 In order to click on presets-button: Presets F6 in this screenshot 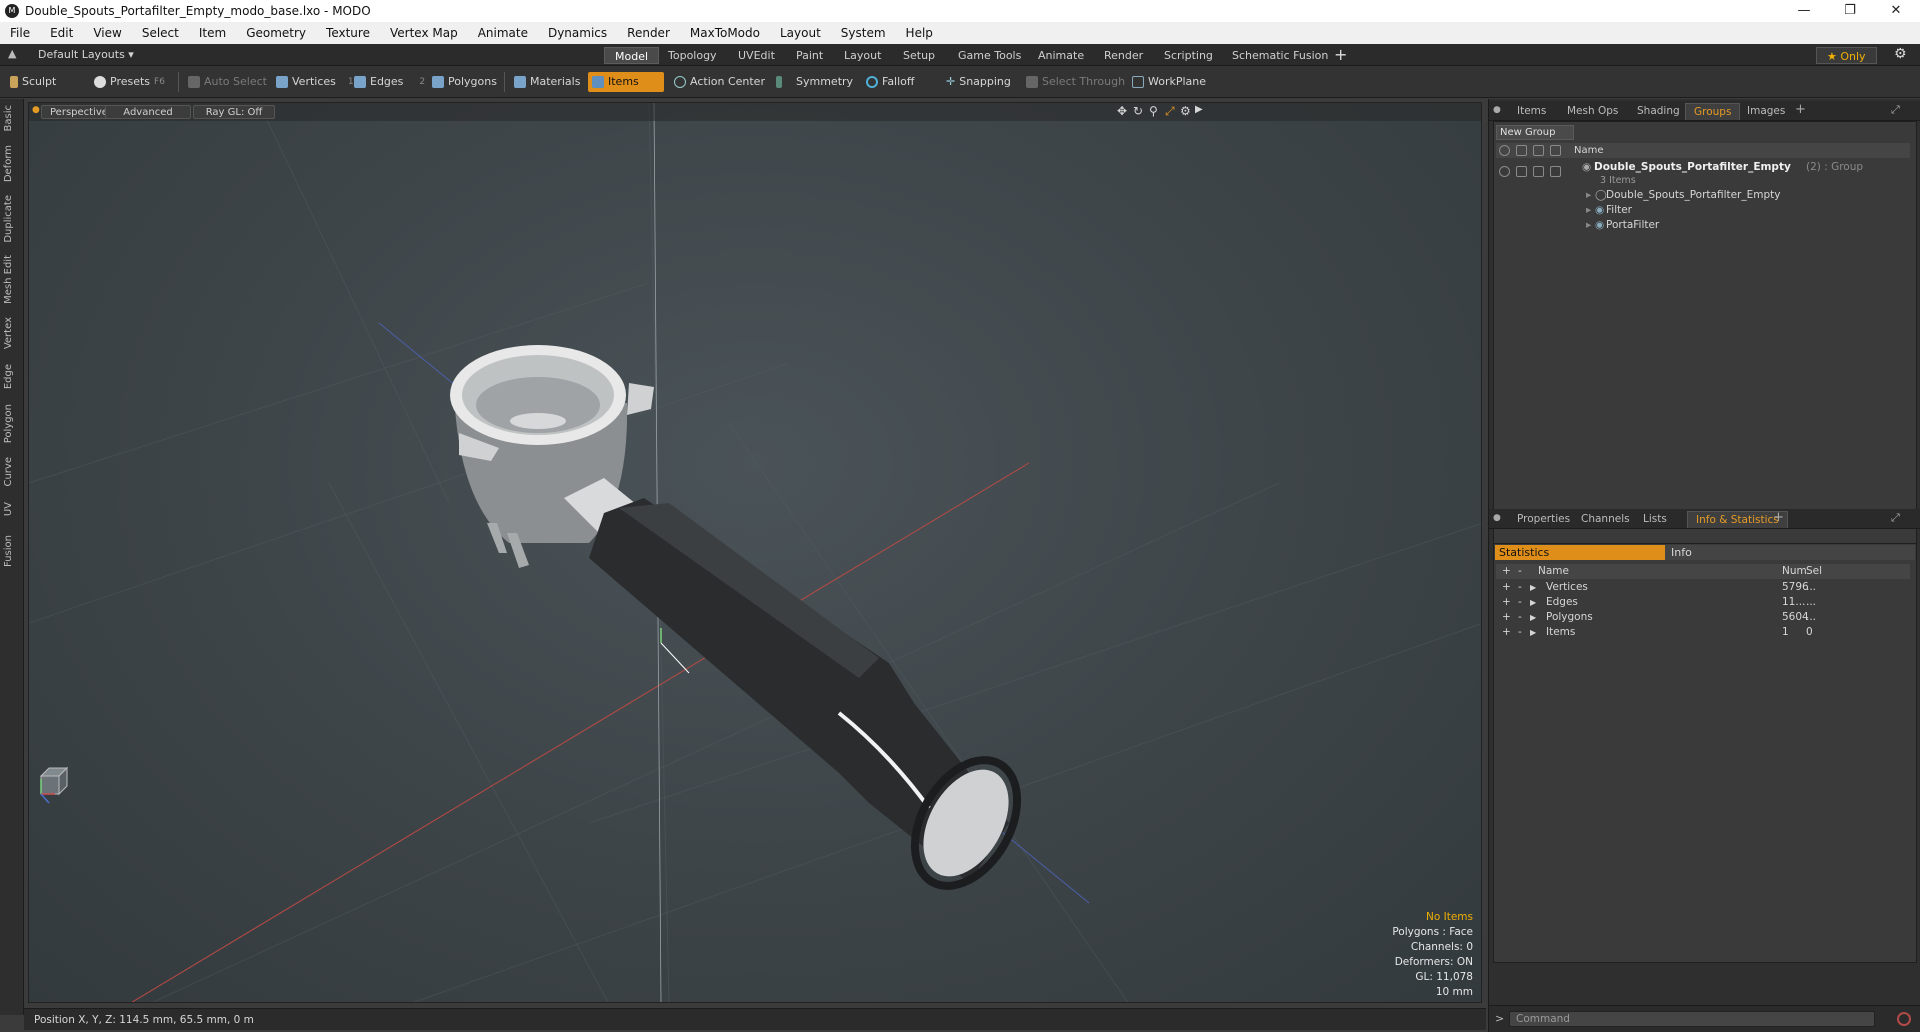, I will do `click(130, 82)`.